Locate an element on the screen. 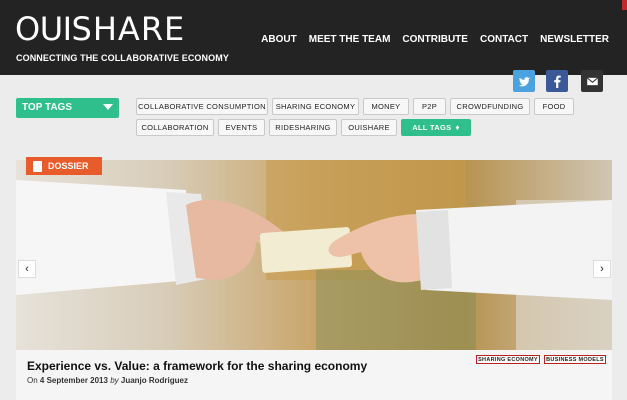 This screenshot has height=400, width=627. email-button is located at coordinates (592, 81).